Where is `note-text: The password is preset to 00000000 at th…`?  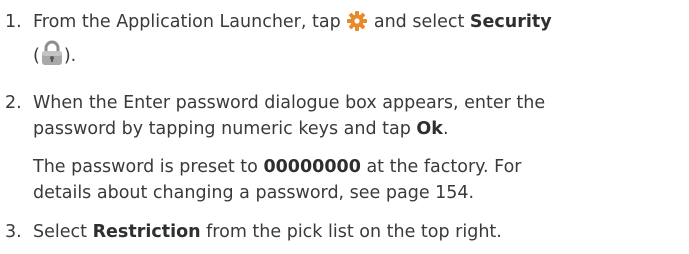
note-text: The password is preset to 00000000 at th… is located at coordinates (277, 180).